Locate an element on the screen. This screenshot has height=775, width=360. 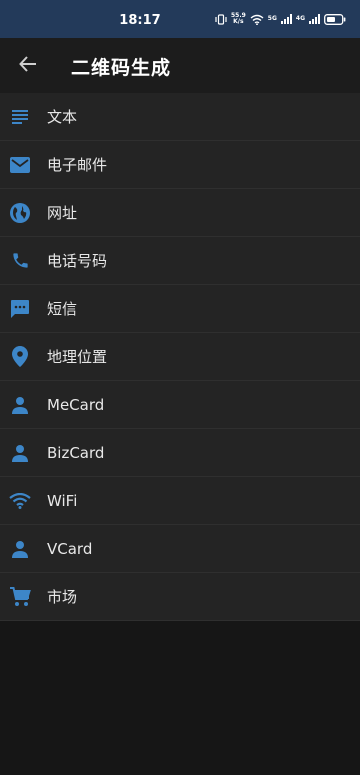
list-item-label: 地理位置 is located at coordinates (77, 357).